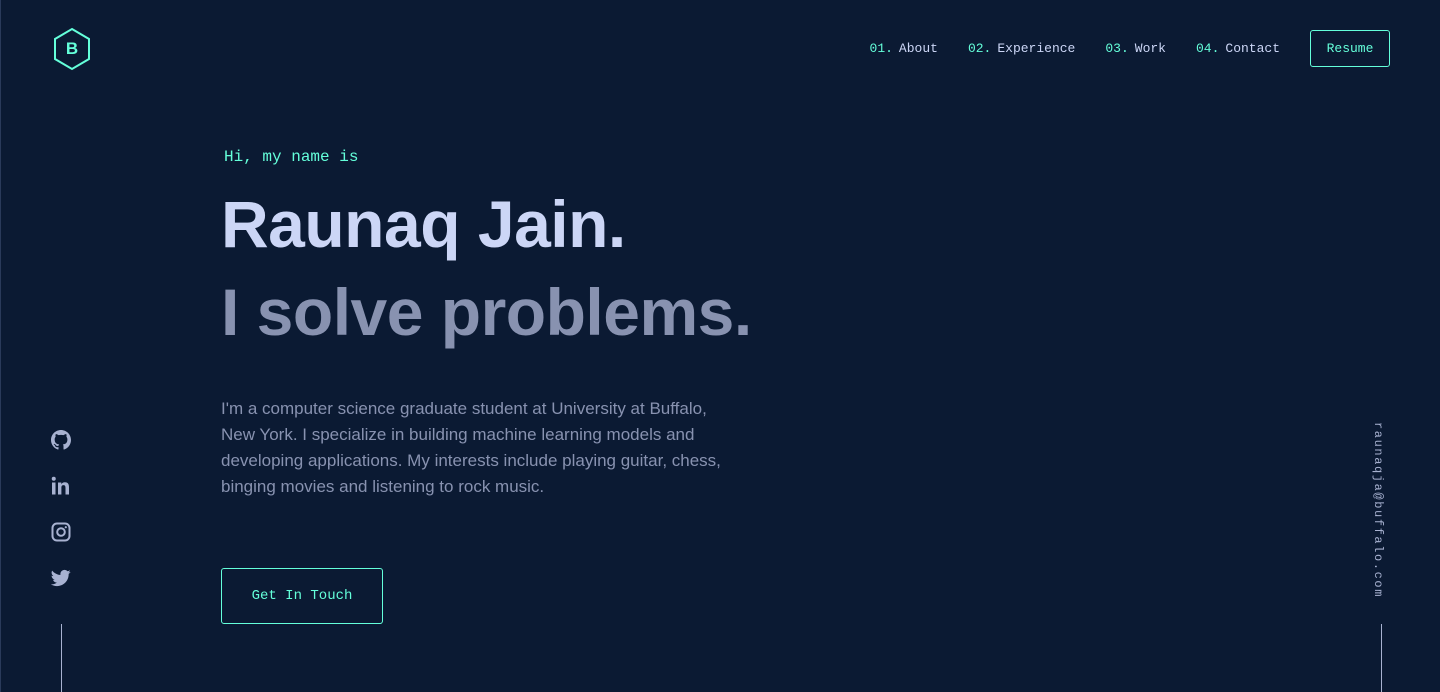 The image size is (1440, 692). Describe the element at coordinates (1117, 48) in the screenshot. I see `nav-number: 03.` at that location.